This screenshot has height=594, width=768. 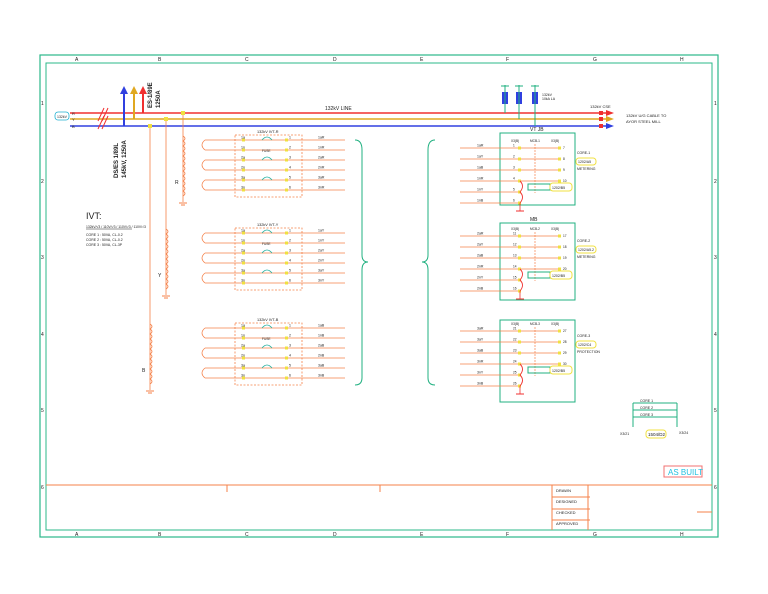 I want to click on column-label-top: G, so click(x=595, y=60).